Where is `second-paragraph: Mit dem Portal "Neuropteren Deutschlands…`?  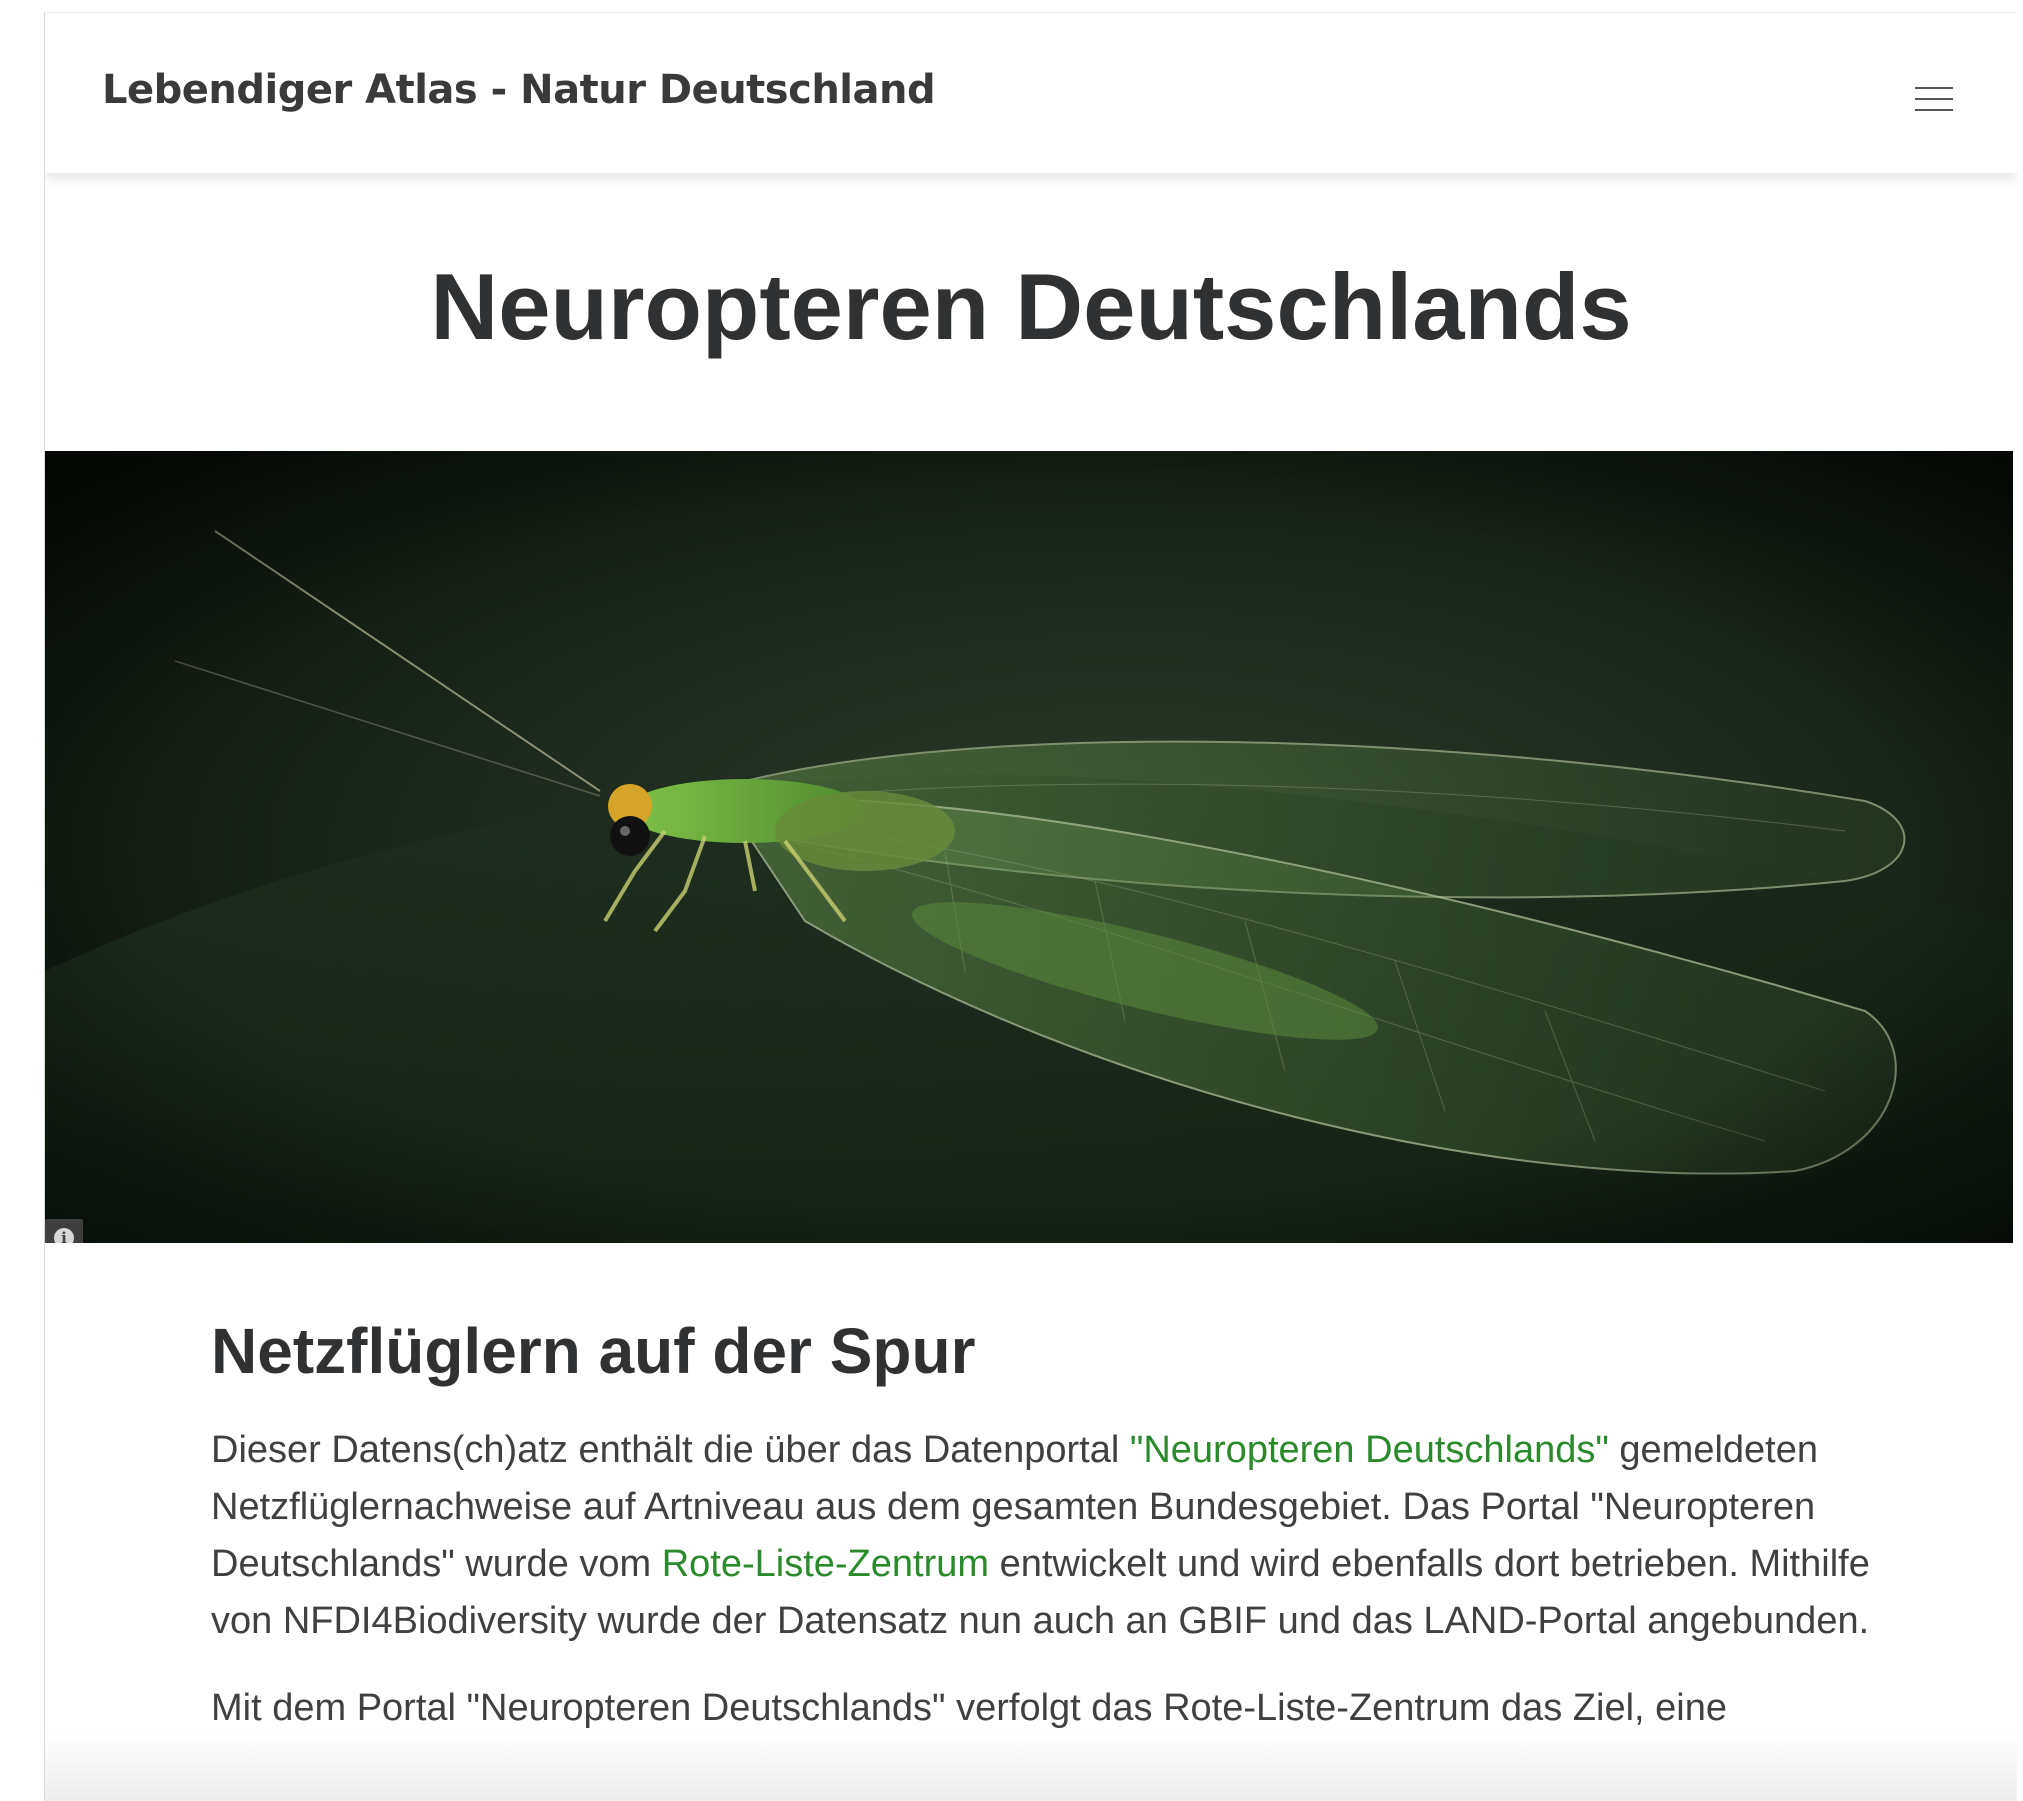 second-paragraph: Mit dem Portal "Neuropteren Deutschlands… is located at coordinates (969, 1707).